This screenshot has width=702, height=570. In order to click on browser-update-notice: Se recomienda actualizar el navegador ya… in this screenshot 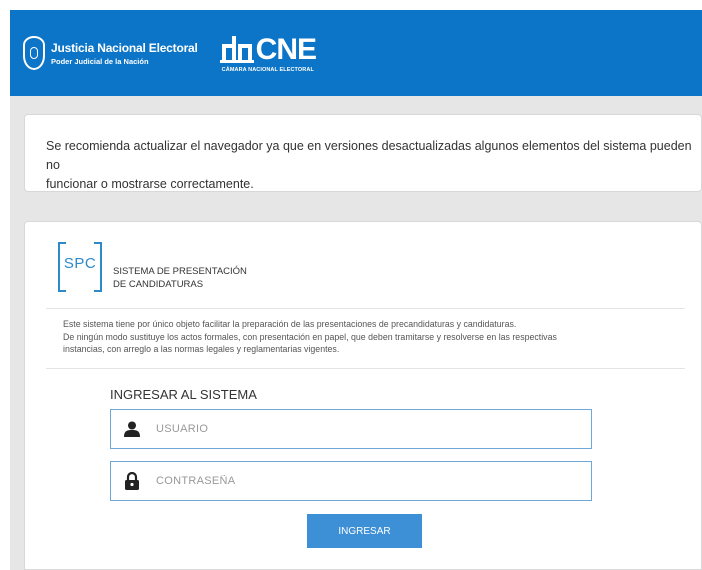, I will do `click(363, 153)`.